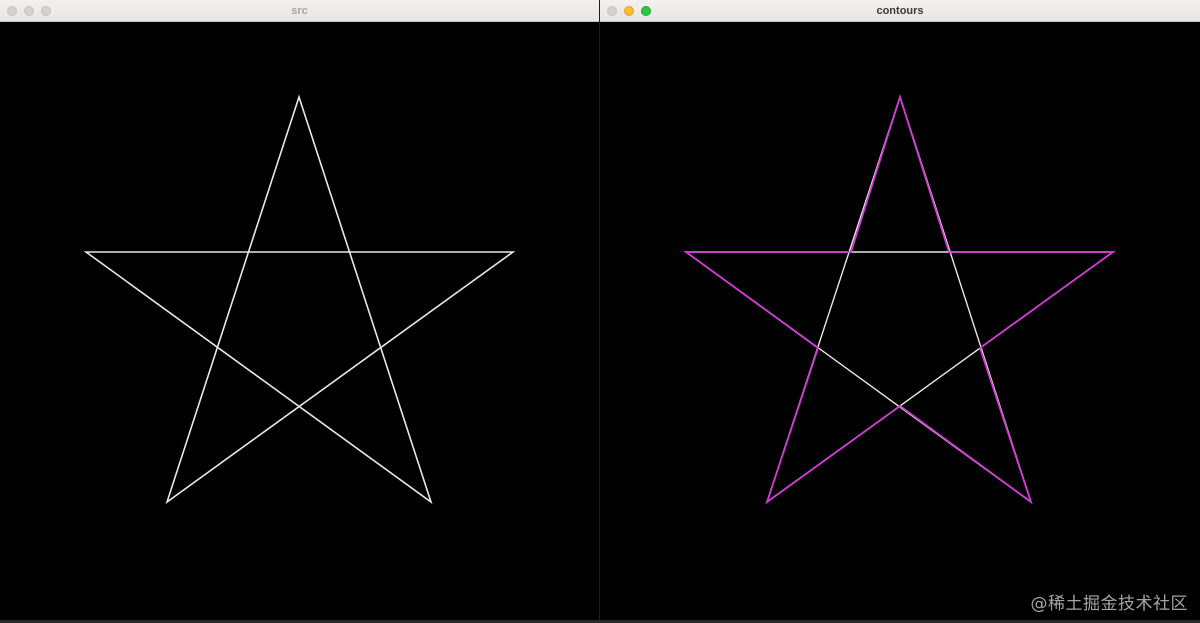  I want to click on titlebar-src: src, so click(299, 11).